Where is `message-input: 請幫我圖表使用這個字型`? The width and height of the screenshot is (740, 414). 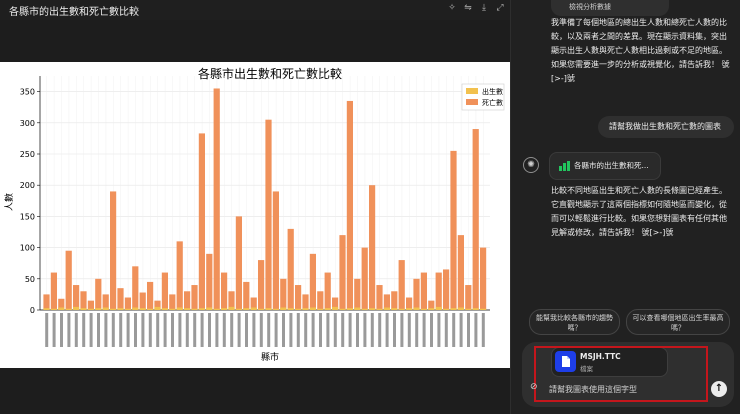
message-input: 請幫我圖表使用這個字型 is located at coordinates (593, 389).